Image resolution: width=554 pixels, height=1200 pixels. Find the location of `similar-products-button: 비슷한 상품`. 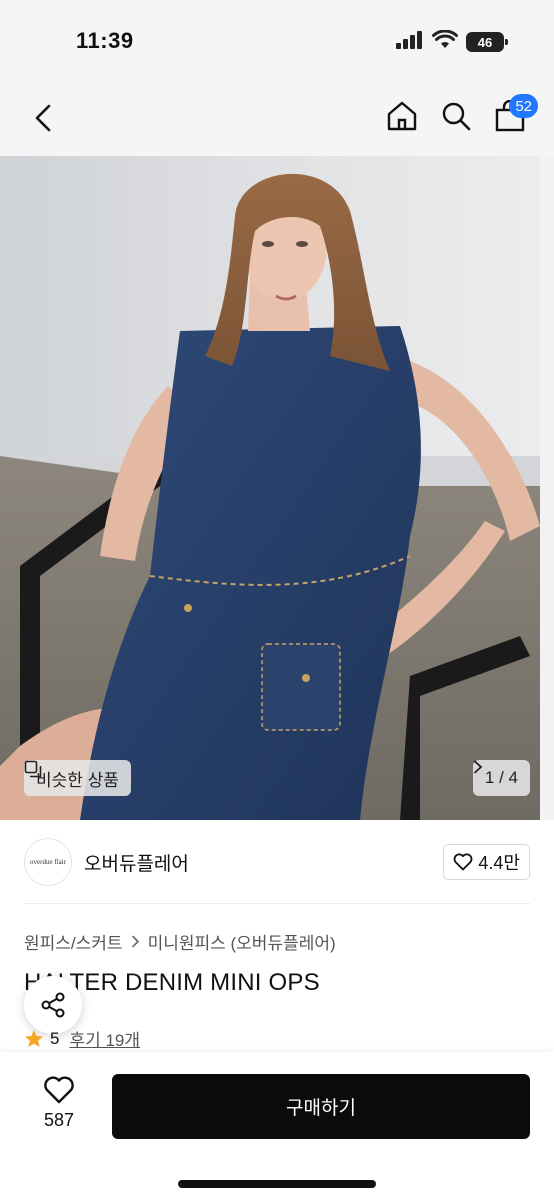

similar-products-button: 비슷한 상품 is located at coordinates (77, 778).